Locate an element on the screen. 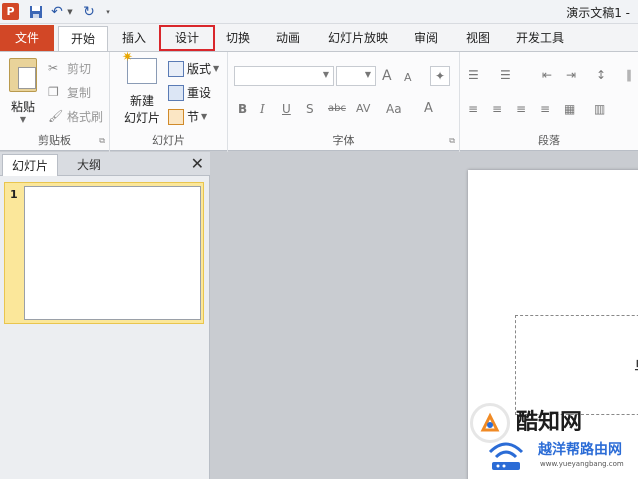  section-icon is located at coordinates (176, 116).